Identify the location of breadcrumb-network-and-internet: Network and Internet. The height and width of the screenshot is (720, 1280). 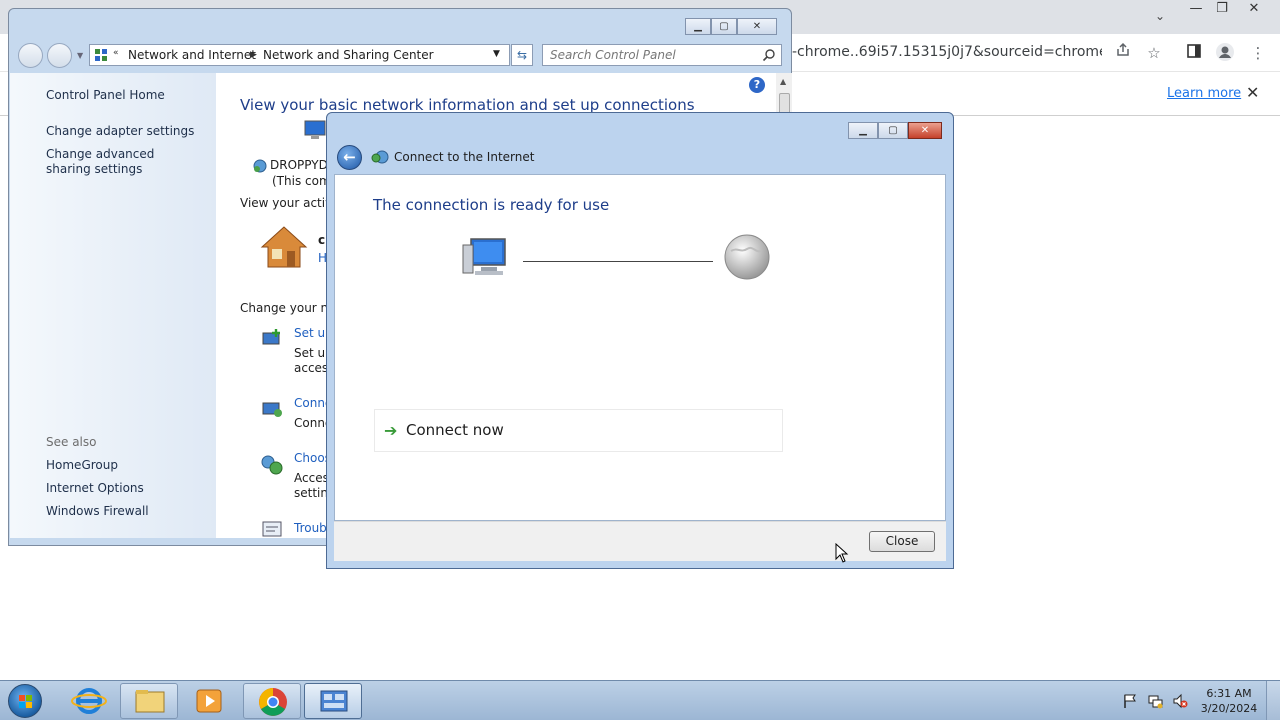
(192, 55).